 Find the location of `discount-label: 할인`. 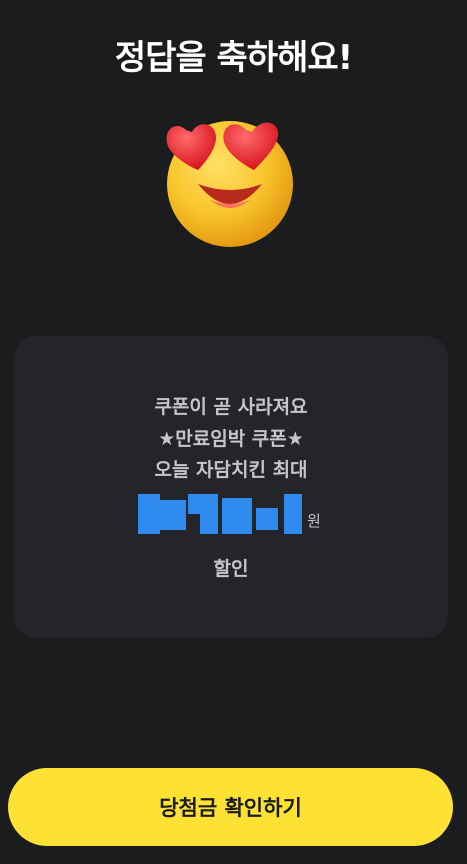

discount-label: 할인 is located at coordinates (231, 569).